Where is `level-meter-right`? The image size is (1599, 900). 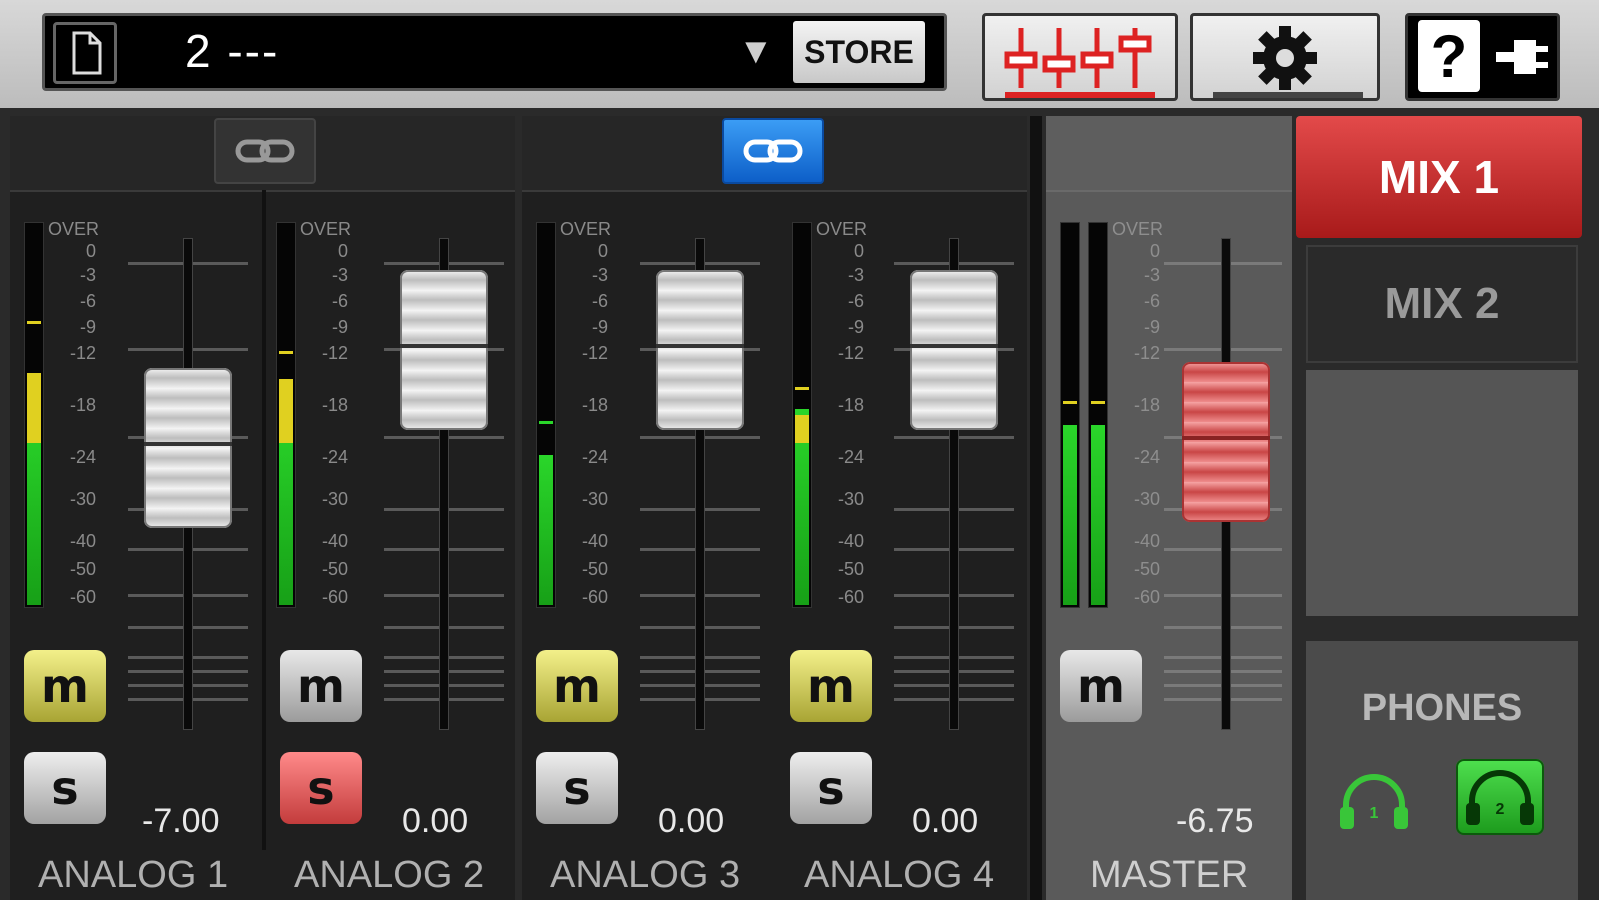
level-meter-right is located at coordinates (1098, 415).